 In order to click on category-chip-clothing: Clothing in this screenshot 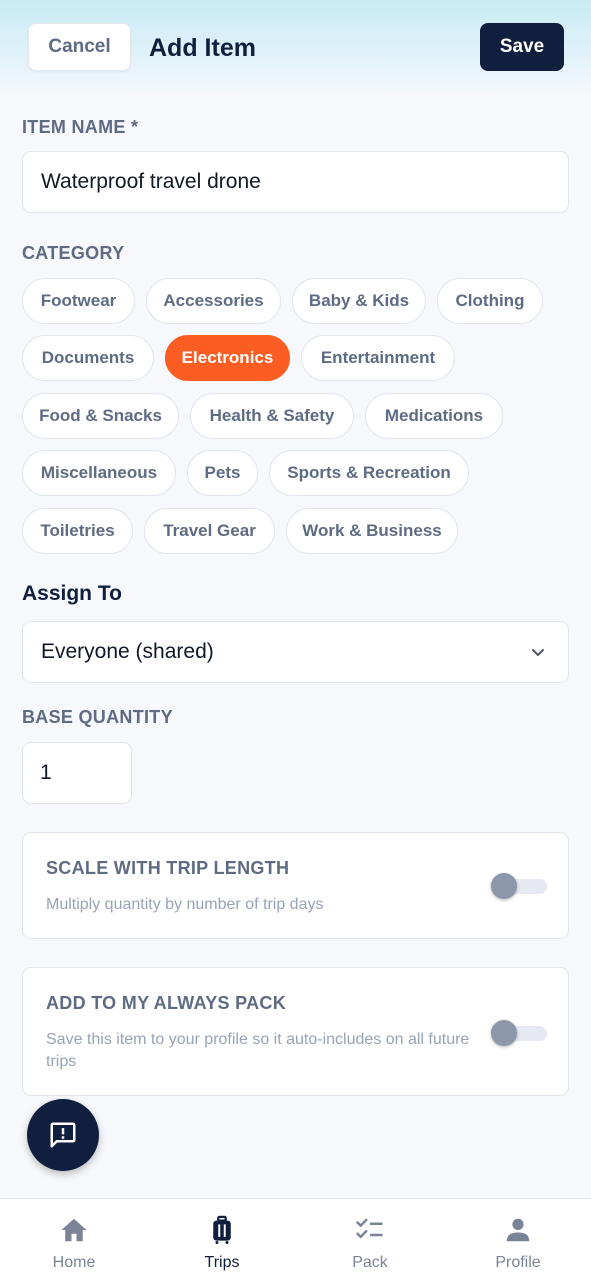, I will do `click(490, 301)`.